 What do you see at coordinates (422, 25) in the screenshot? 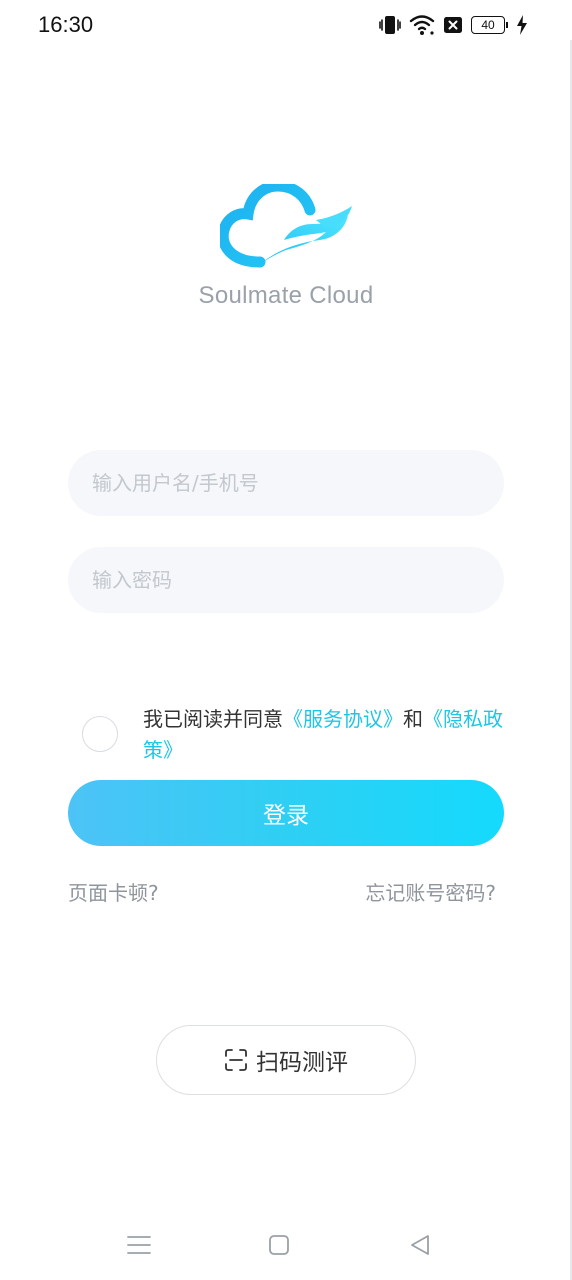
I see `wifi-icon` at bounding box center [422, 25].